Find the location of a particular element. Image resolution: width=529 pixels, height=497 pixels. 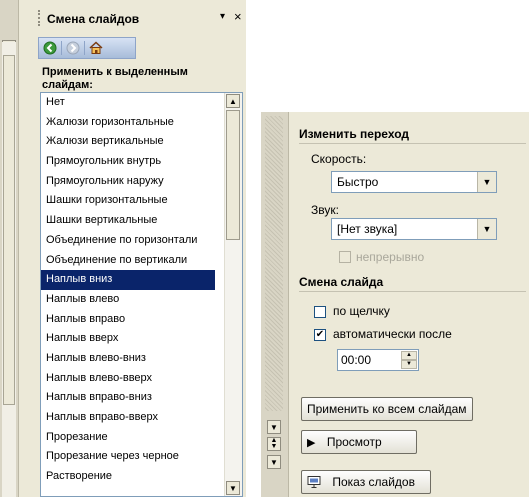

apply-to-selected-label: Применить к выделенным слайдам: is located at coordinates (115, 78).